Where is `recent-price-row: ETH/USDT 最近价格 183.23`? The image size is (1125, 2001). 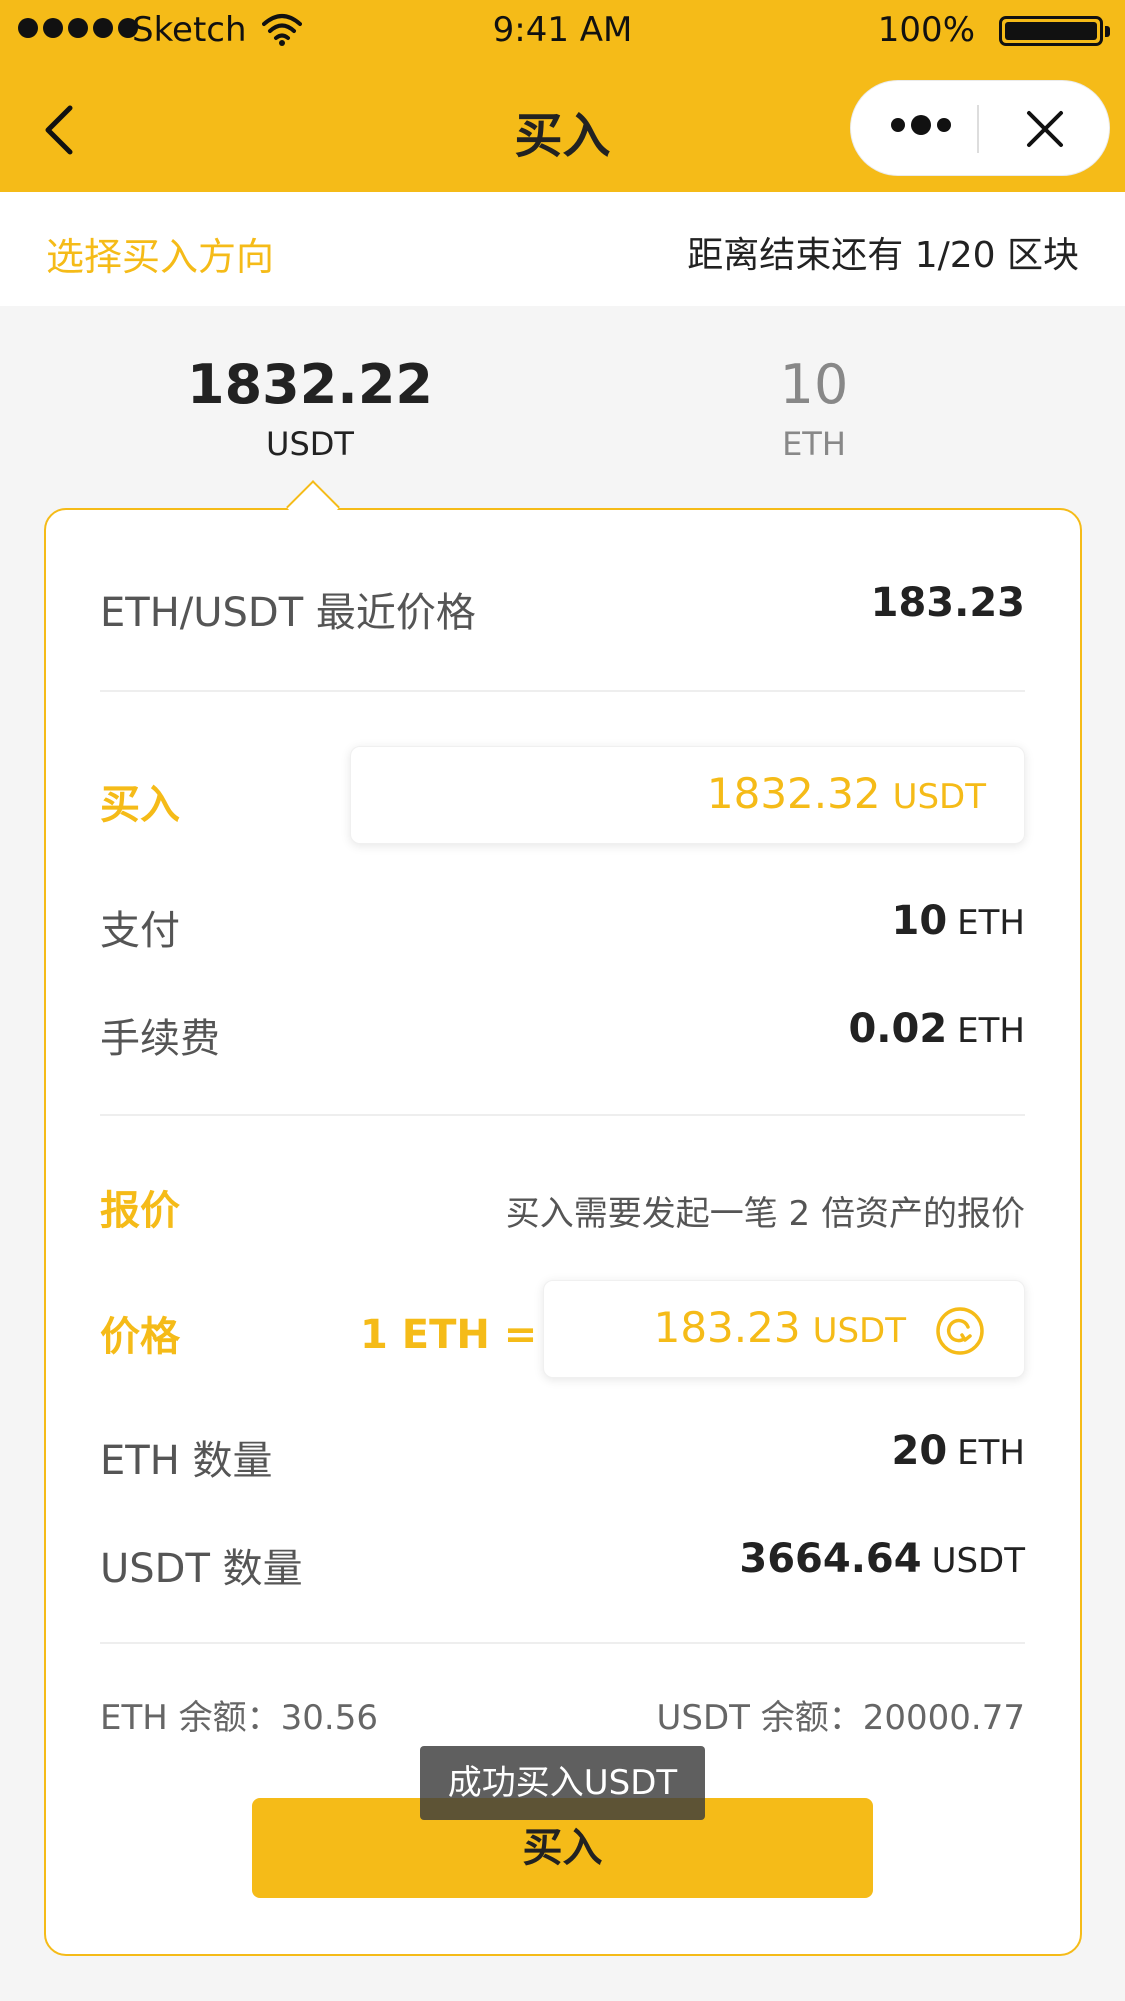 recent-price-row: ETH/USDT 最近价格 183.23 is located at coordinates (562, 608).